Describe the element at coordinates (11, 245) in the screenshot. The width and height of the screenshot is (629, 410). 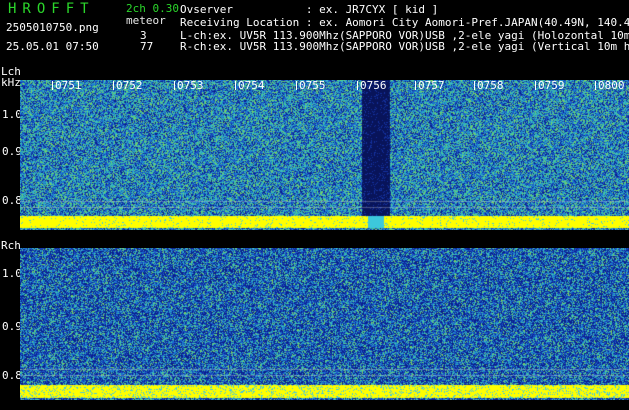
I see `rch-label: Rch` at that location.